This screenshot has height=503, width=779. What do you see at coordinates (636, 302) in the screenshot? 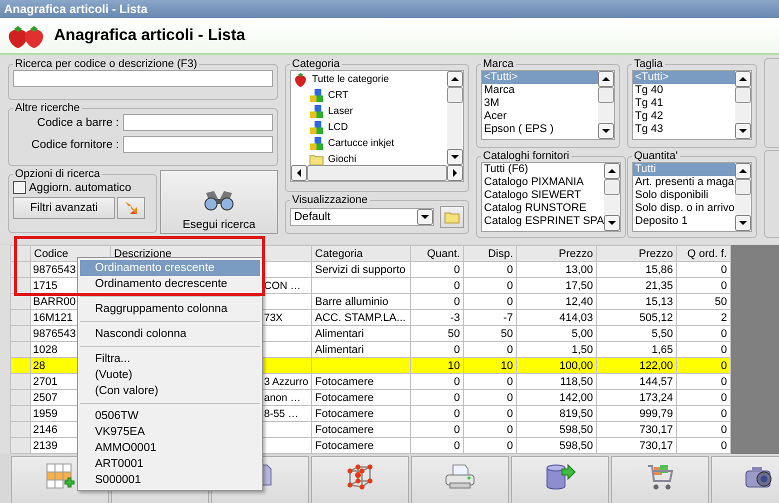
I see `table-cell: 15,13` at bounding box center [636, 302].